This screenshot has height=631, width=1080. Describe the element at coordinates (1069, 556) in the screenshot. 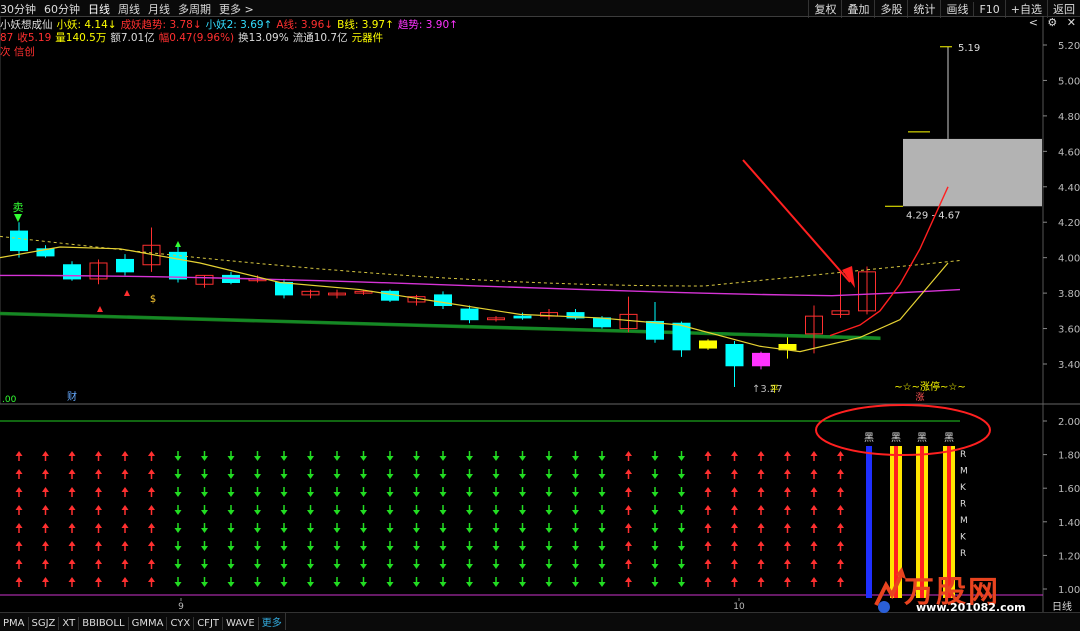

I see `sub-tick-label: 1.20` at that location.